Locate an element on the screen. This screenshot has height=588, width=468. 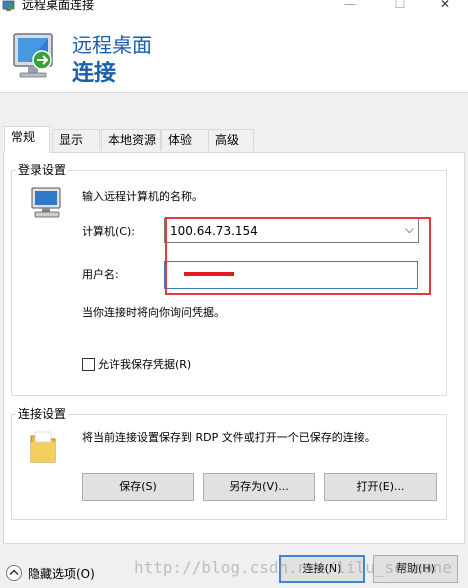
tab-local-resources: 本地资源 is located at coordinates (131, 140).